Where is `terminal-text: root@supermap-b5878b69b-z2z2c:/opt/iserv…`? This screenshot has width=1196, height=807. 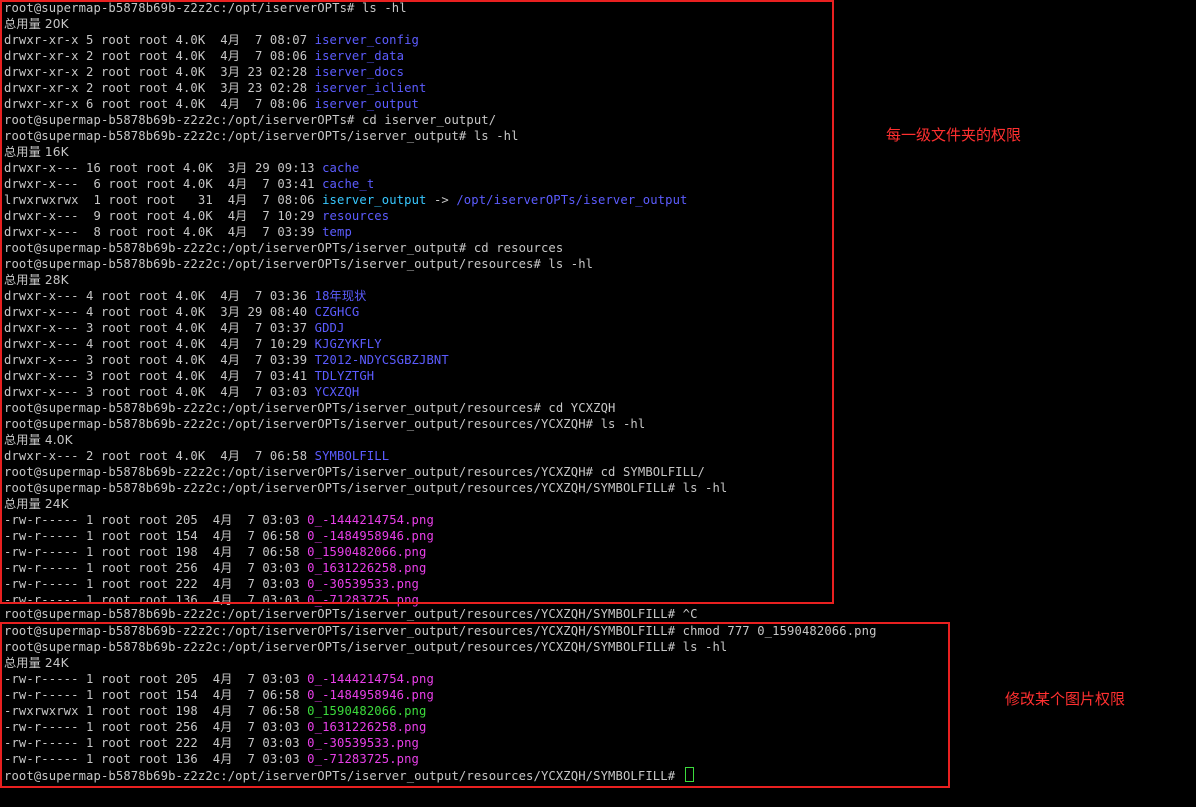
terminal-text: root@supermap-b5878b69b-z2z2c:/opt/iserv… is located at coordinates (351, 614).